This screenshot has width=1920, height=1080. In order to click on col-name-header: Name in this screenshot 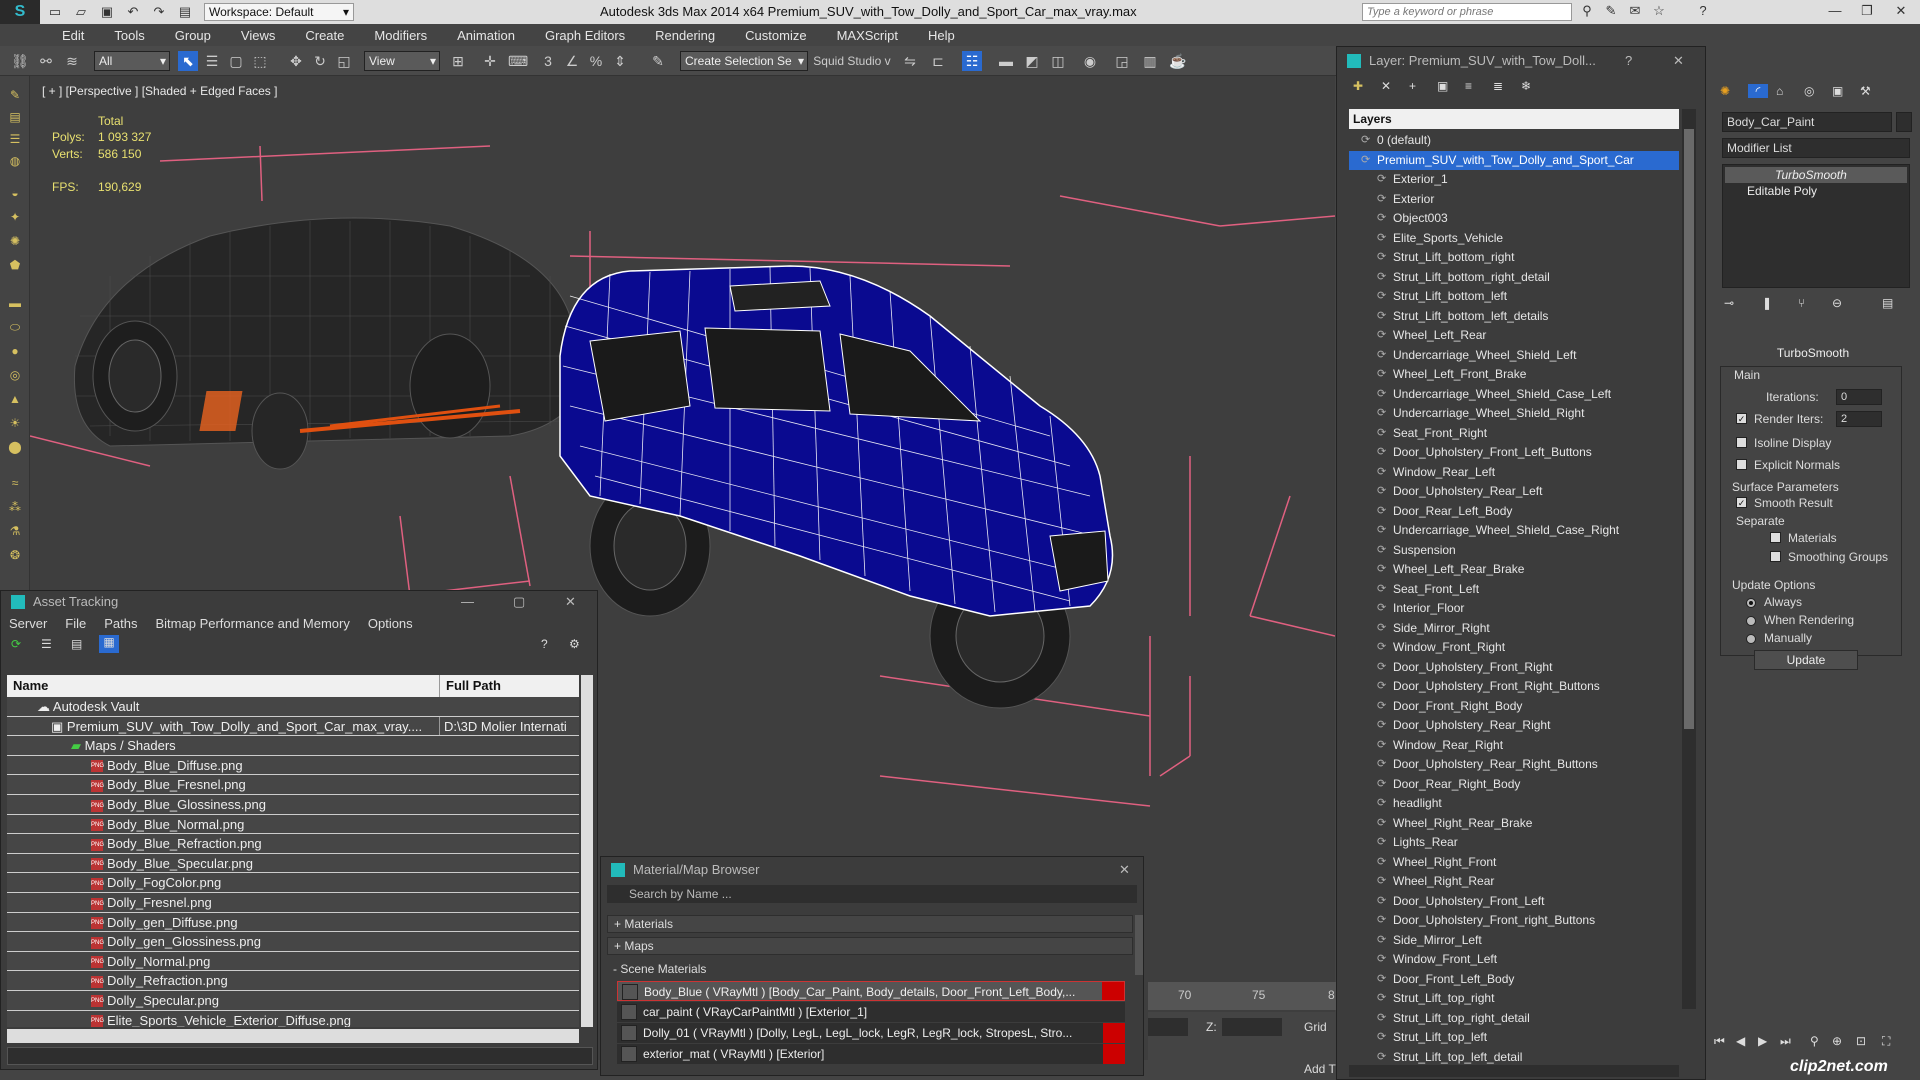, I will do `click(30, 685)`.